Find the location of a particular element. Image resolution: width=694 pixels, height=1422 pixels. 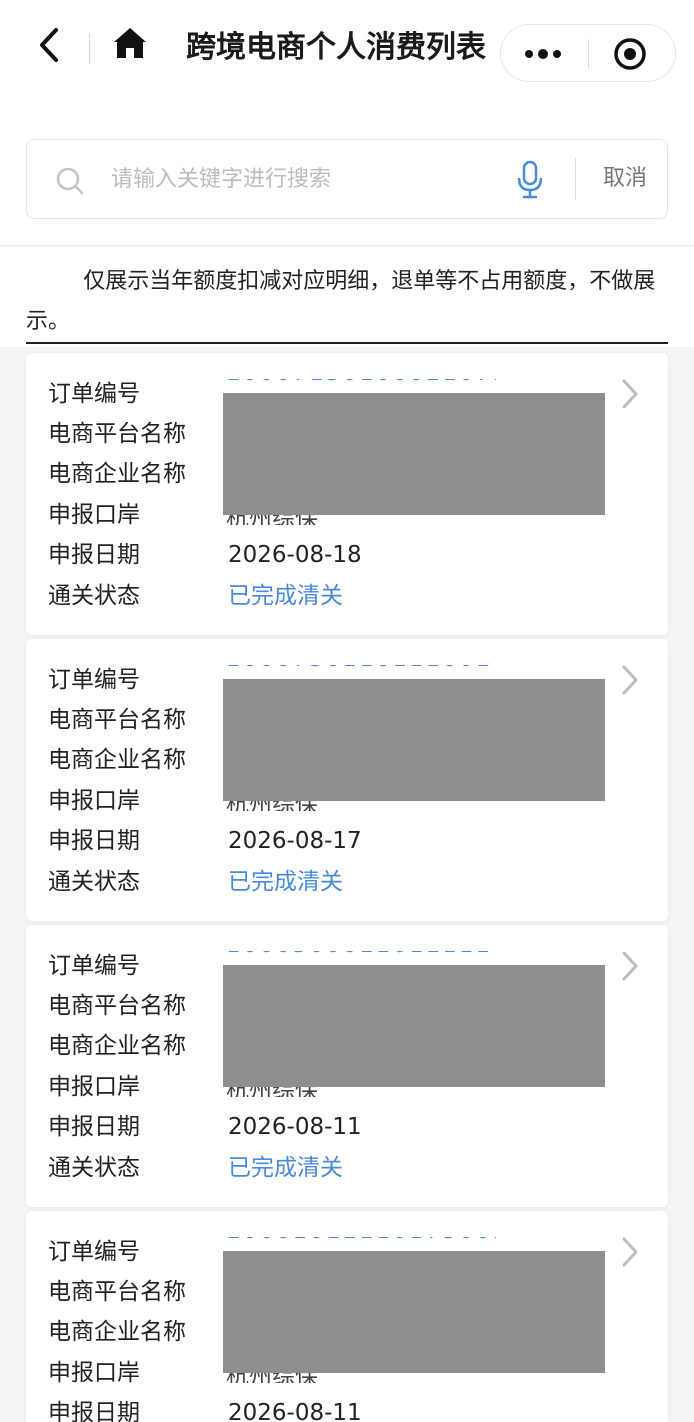

order-no-value: 1000500011011111001 is located at coordinates (361, 958).